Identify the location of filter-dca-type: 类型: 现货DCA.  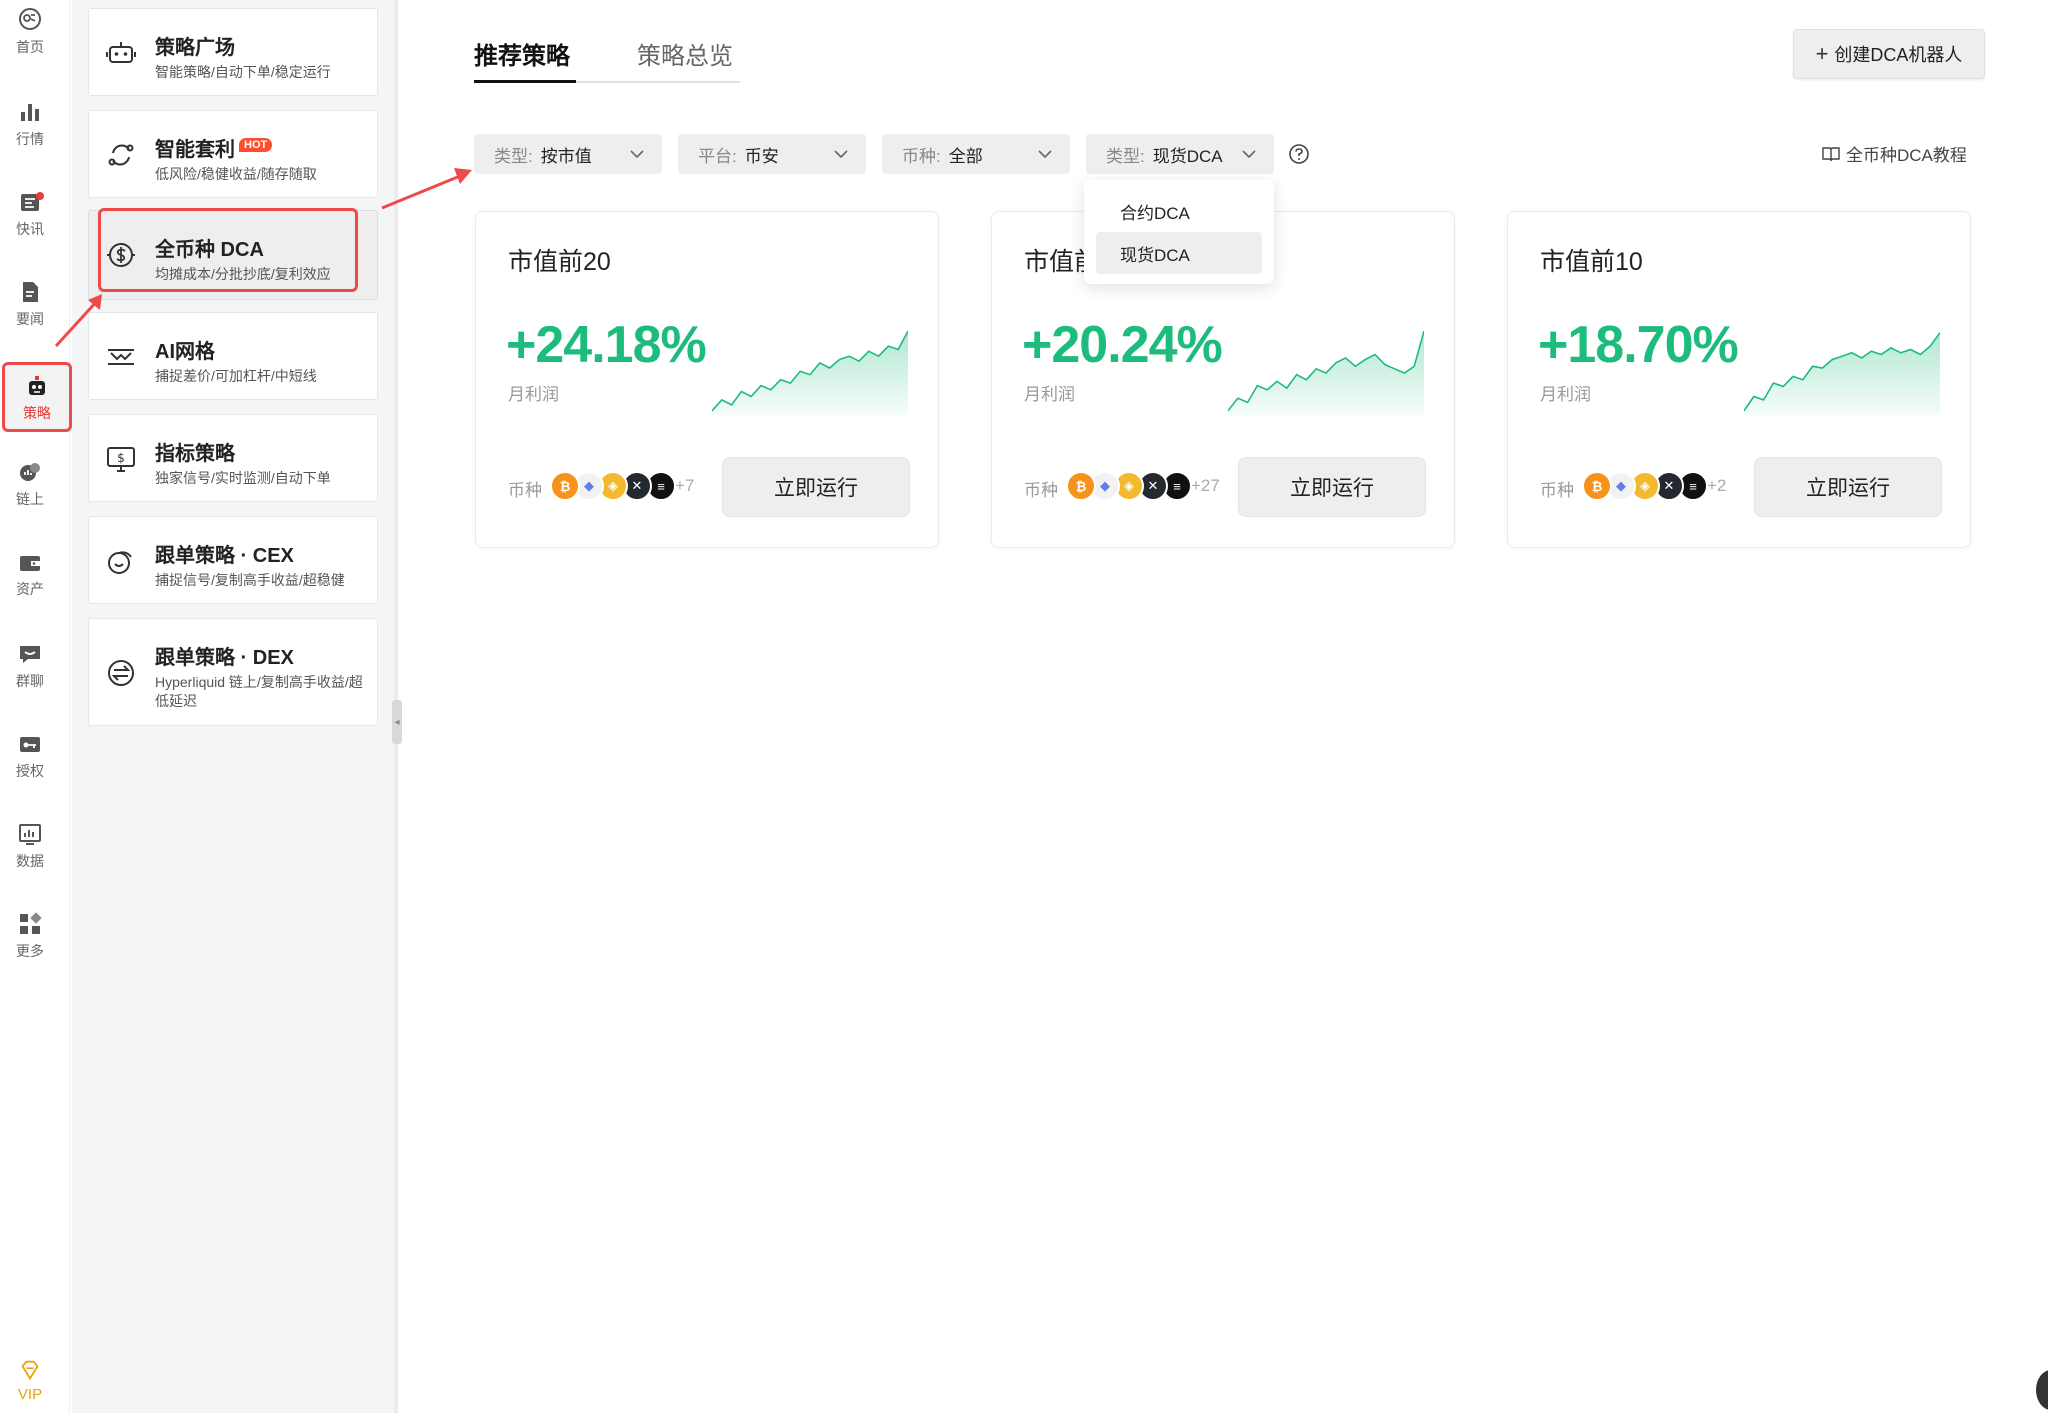
(1180, 154).